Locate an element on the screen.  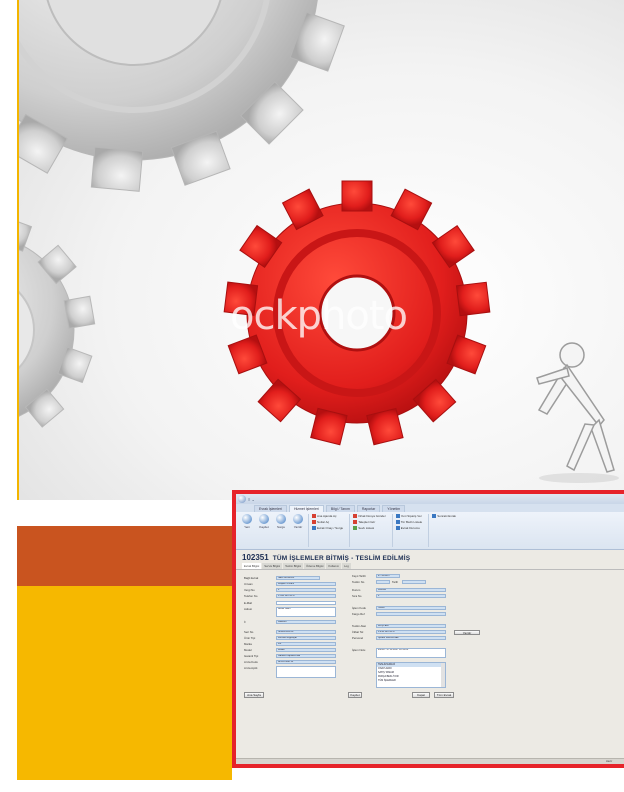
list-item: TÜM İŞLEMLER is located at coordinates (411, 681).